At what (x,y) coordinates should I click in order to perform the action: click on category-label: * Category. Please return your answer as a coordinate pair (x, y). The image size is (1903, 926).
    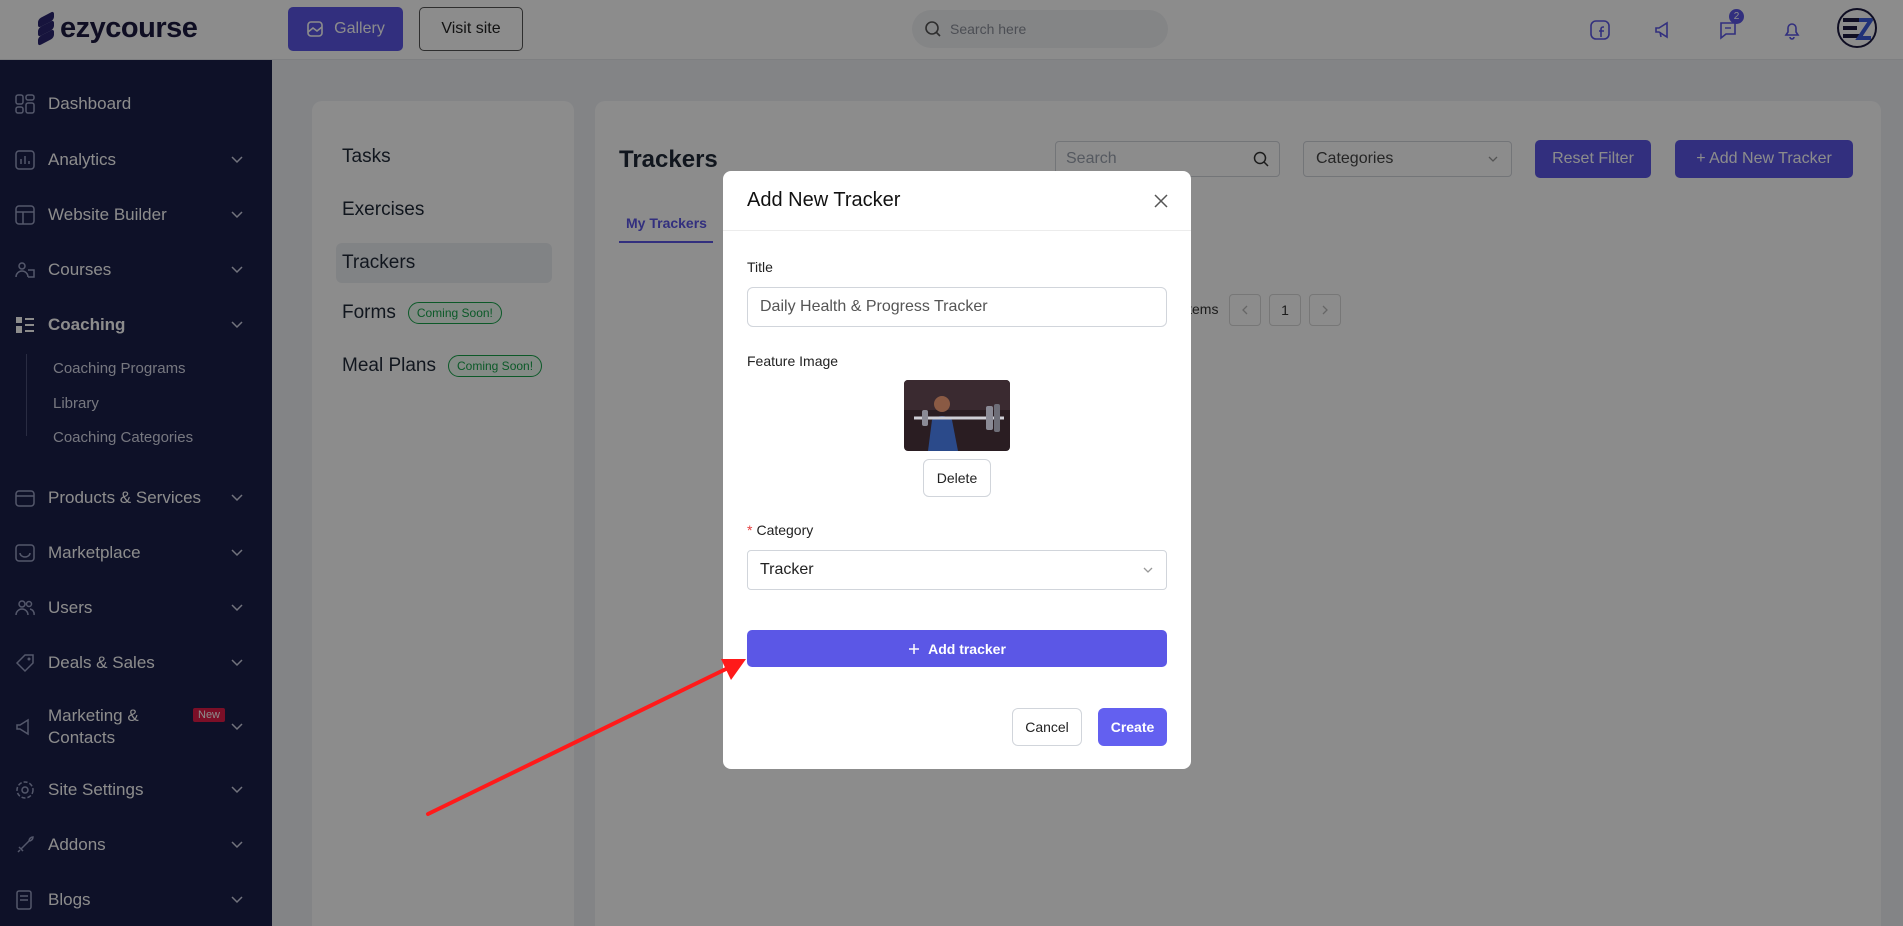
    Looking at the image, I should click on (780, 530).